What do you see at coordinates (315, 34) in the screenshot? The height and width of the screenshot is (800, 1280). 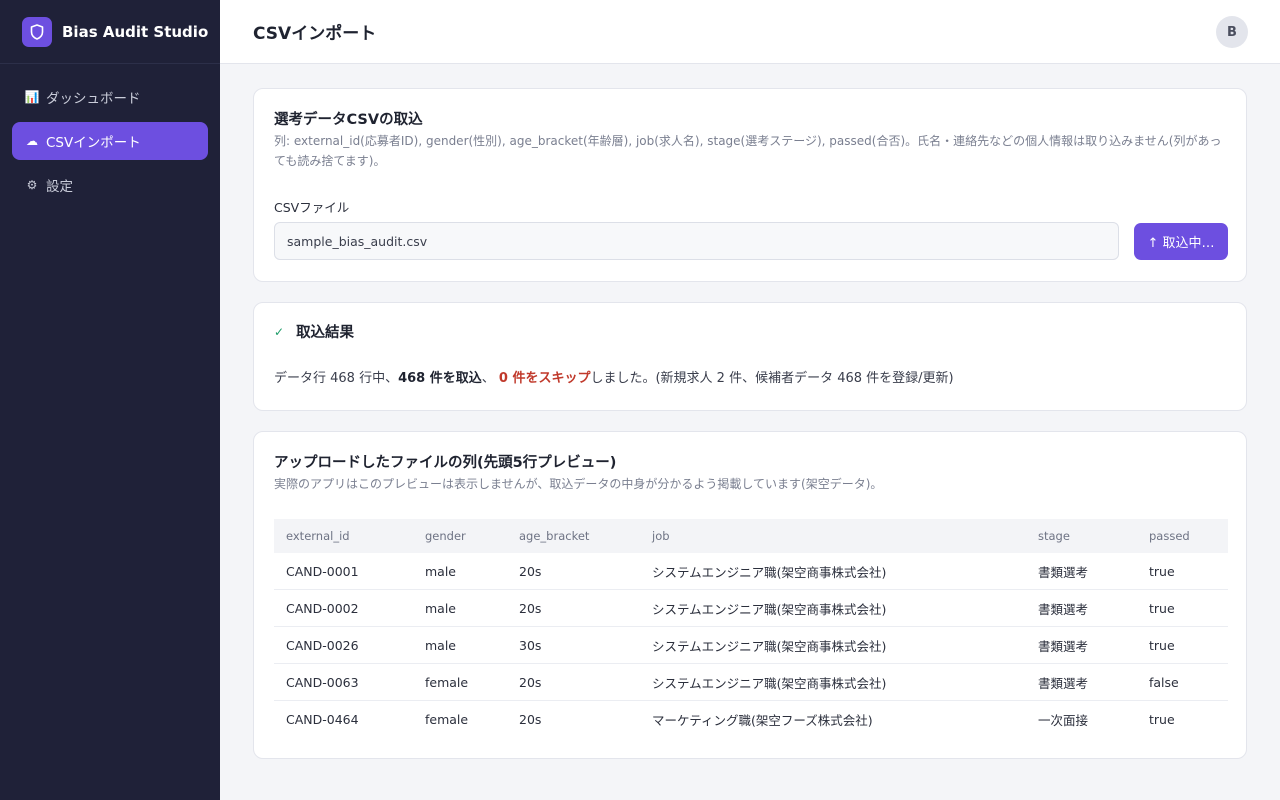 I see `page-title: CSVインポート` at bounding box center [315, 34].